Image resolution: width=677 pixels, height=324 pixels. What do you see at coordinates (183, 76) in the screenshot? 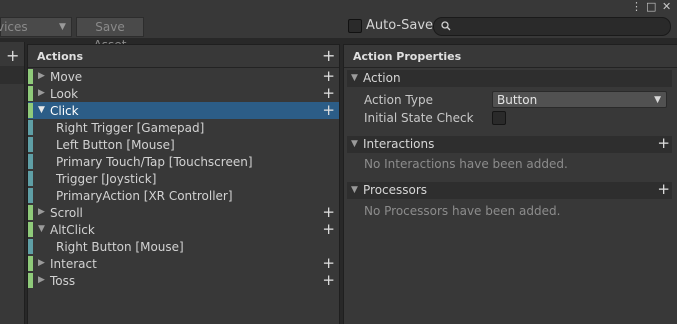
I see `action-row: ▶ Move +` at bounding box center [183, 76].